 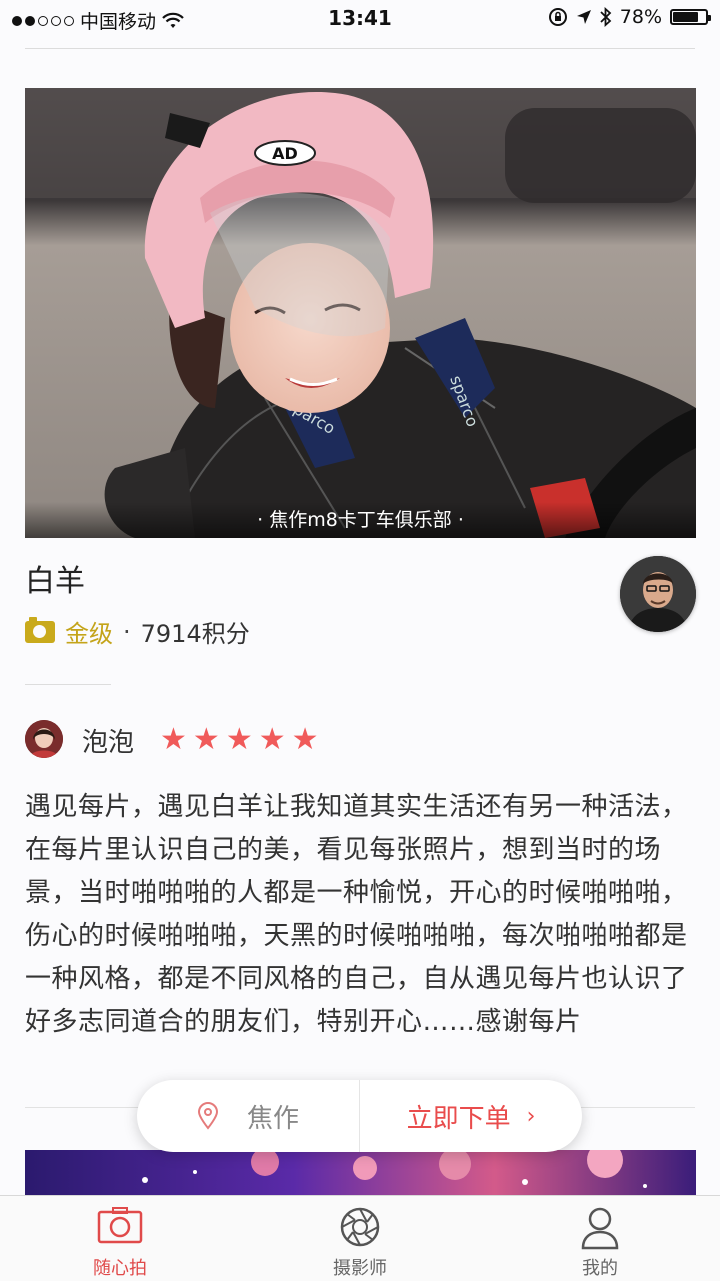 What do you see at coordinates (89, 634) in the screenshot?
I see `level-label: 金级` at bounding box center [89, 634].